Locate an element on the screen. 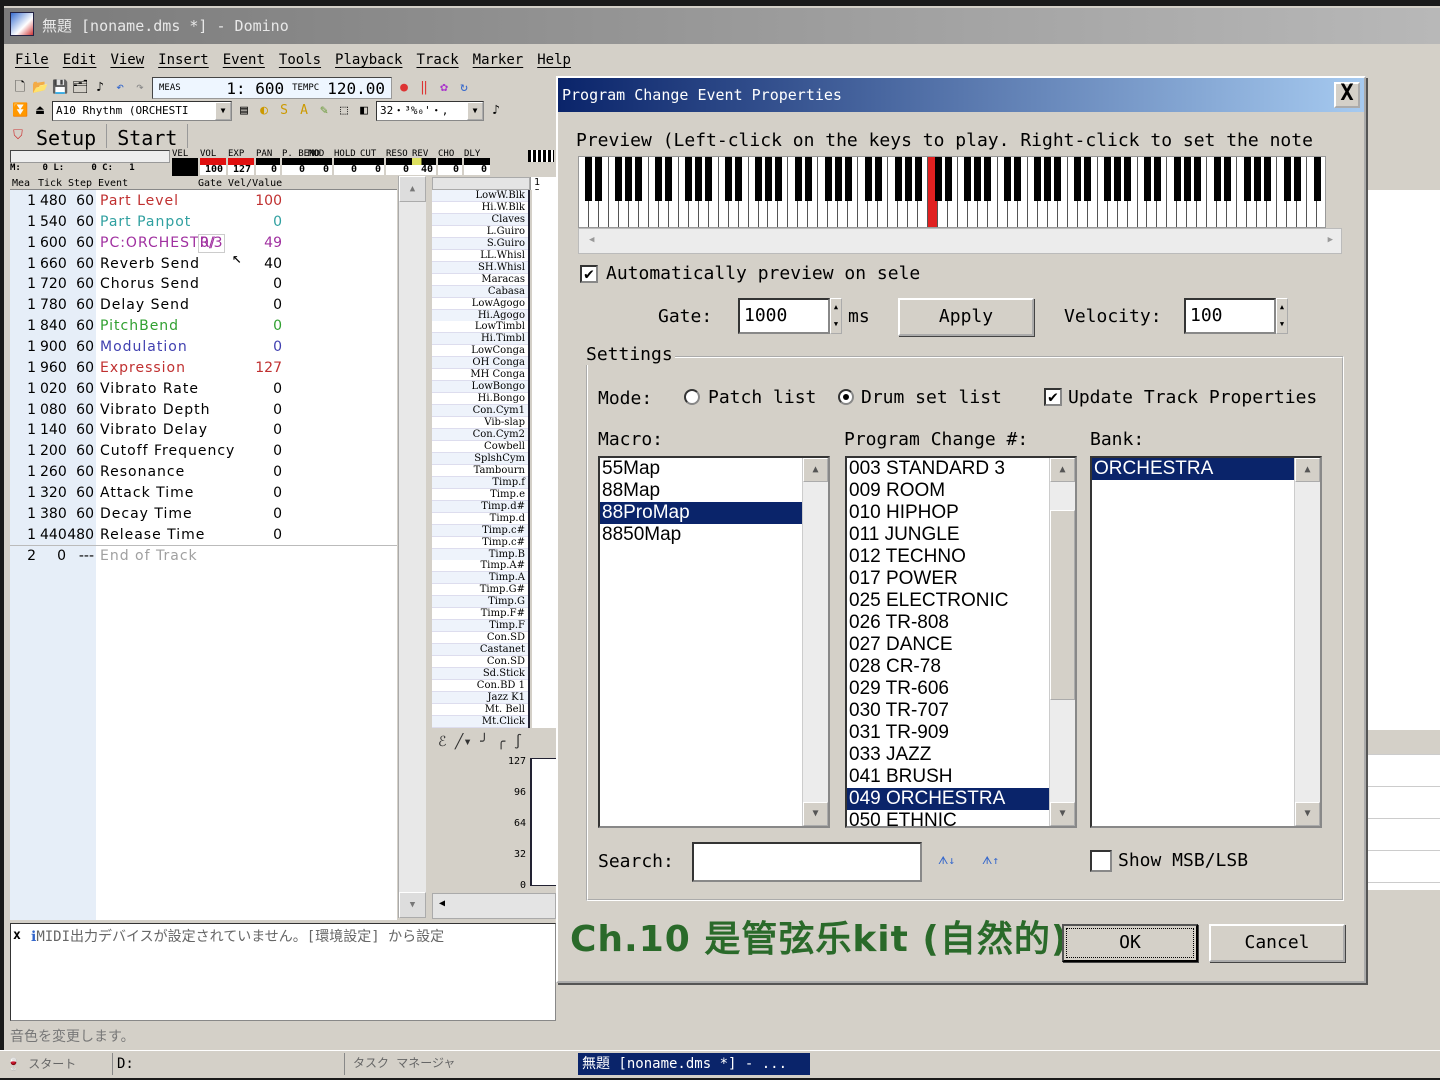 The height and width of the screenshot is (1080, 1440). table-row: 1 380 60 Decay Time 0 is located at coordinates (203, 514).